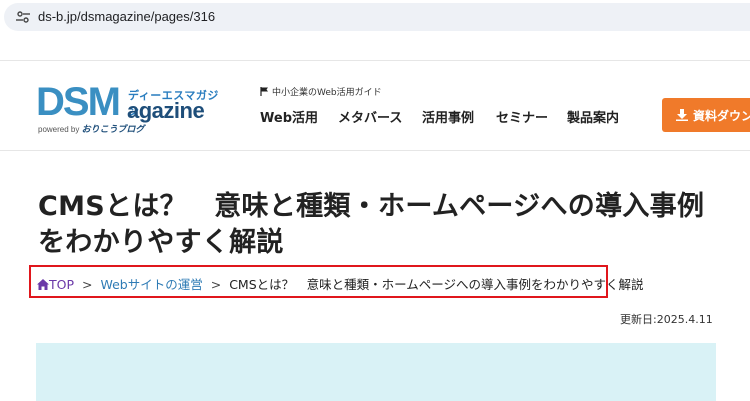  Describe the element at coordinates (436, 284) in the screenshot. I see `breadcrumb-current: CMSとは？ 意味と種類・ホームページへの導入事例をわかりやすく解説` at that location.